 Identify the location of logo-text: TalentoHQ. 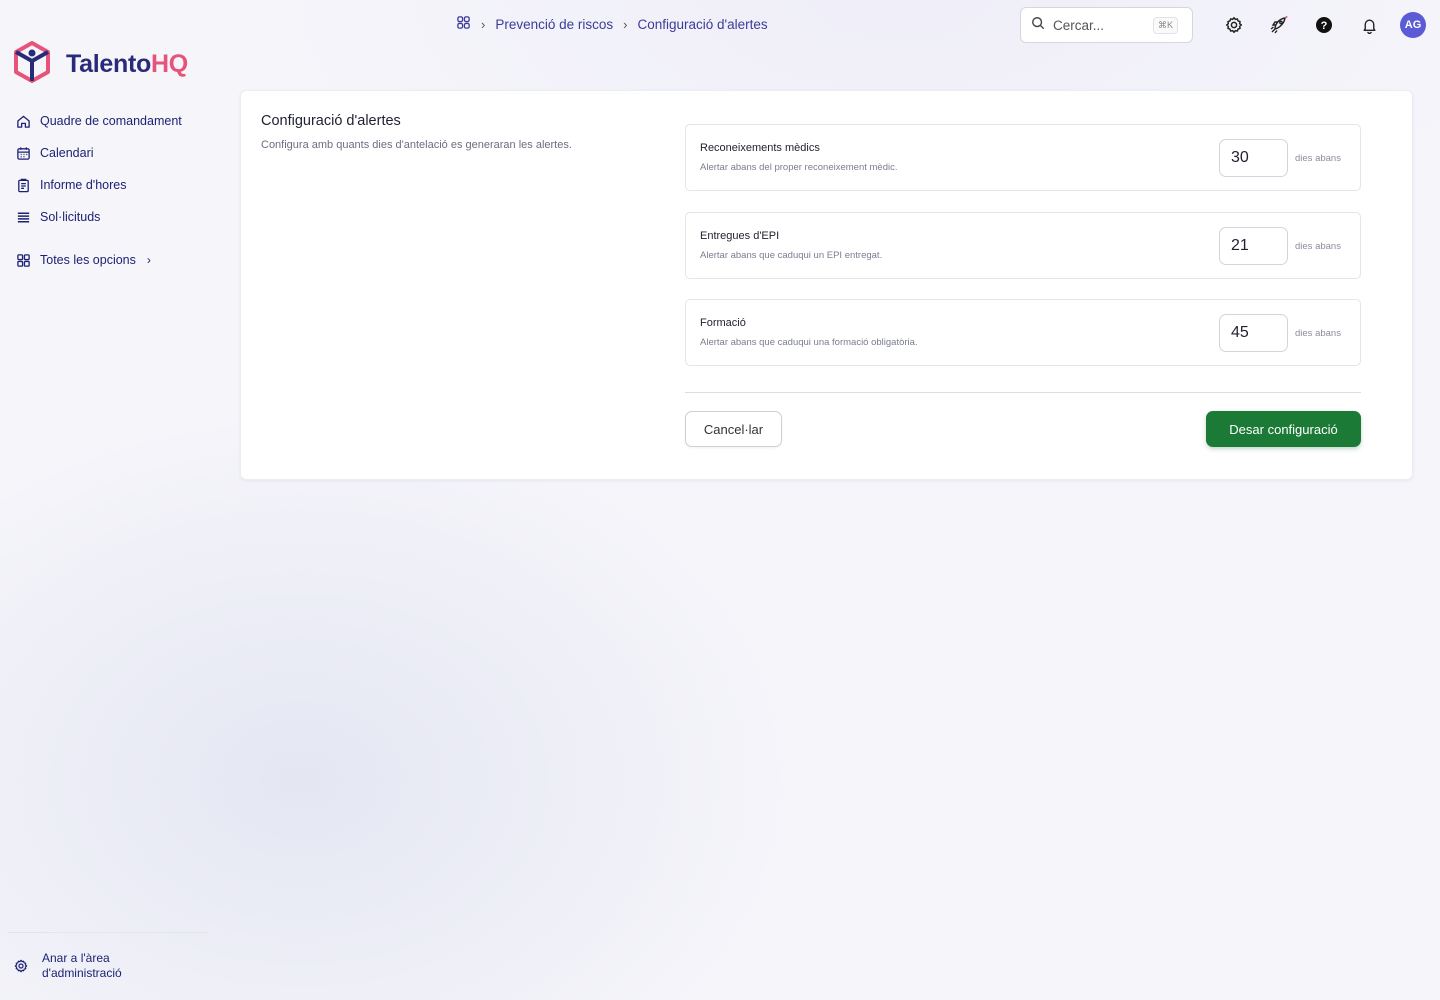
(127, 64).